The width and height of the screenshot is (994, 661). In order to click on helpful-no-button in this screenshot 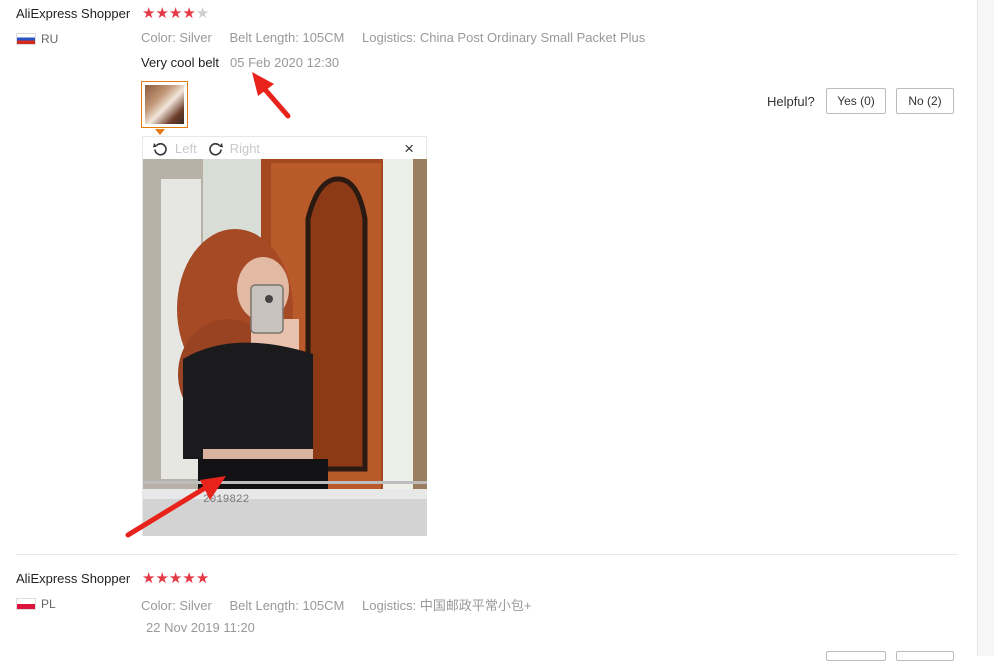, I will do `click(925, 656)`.